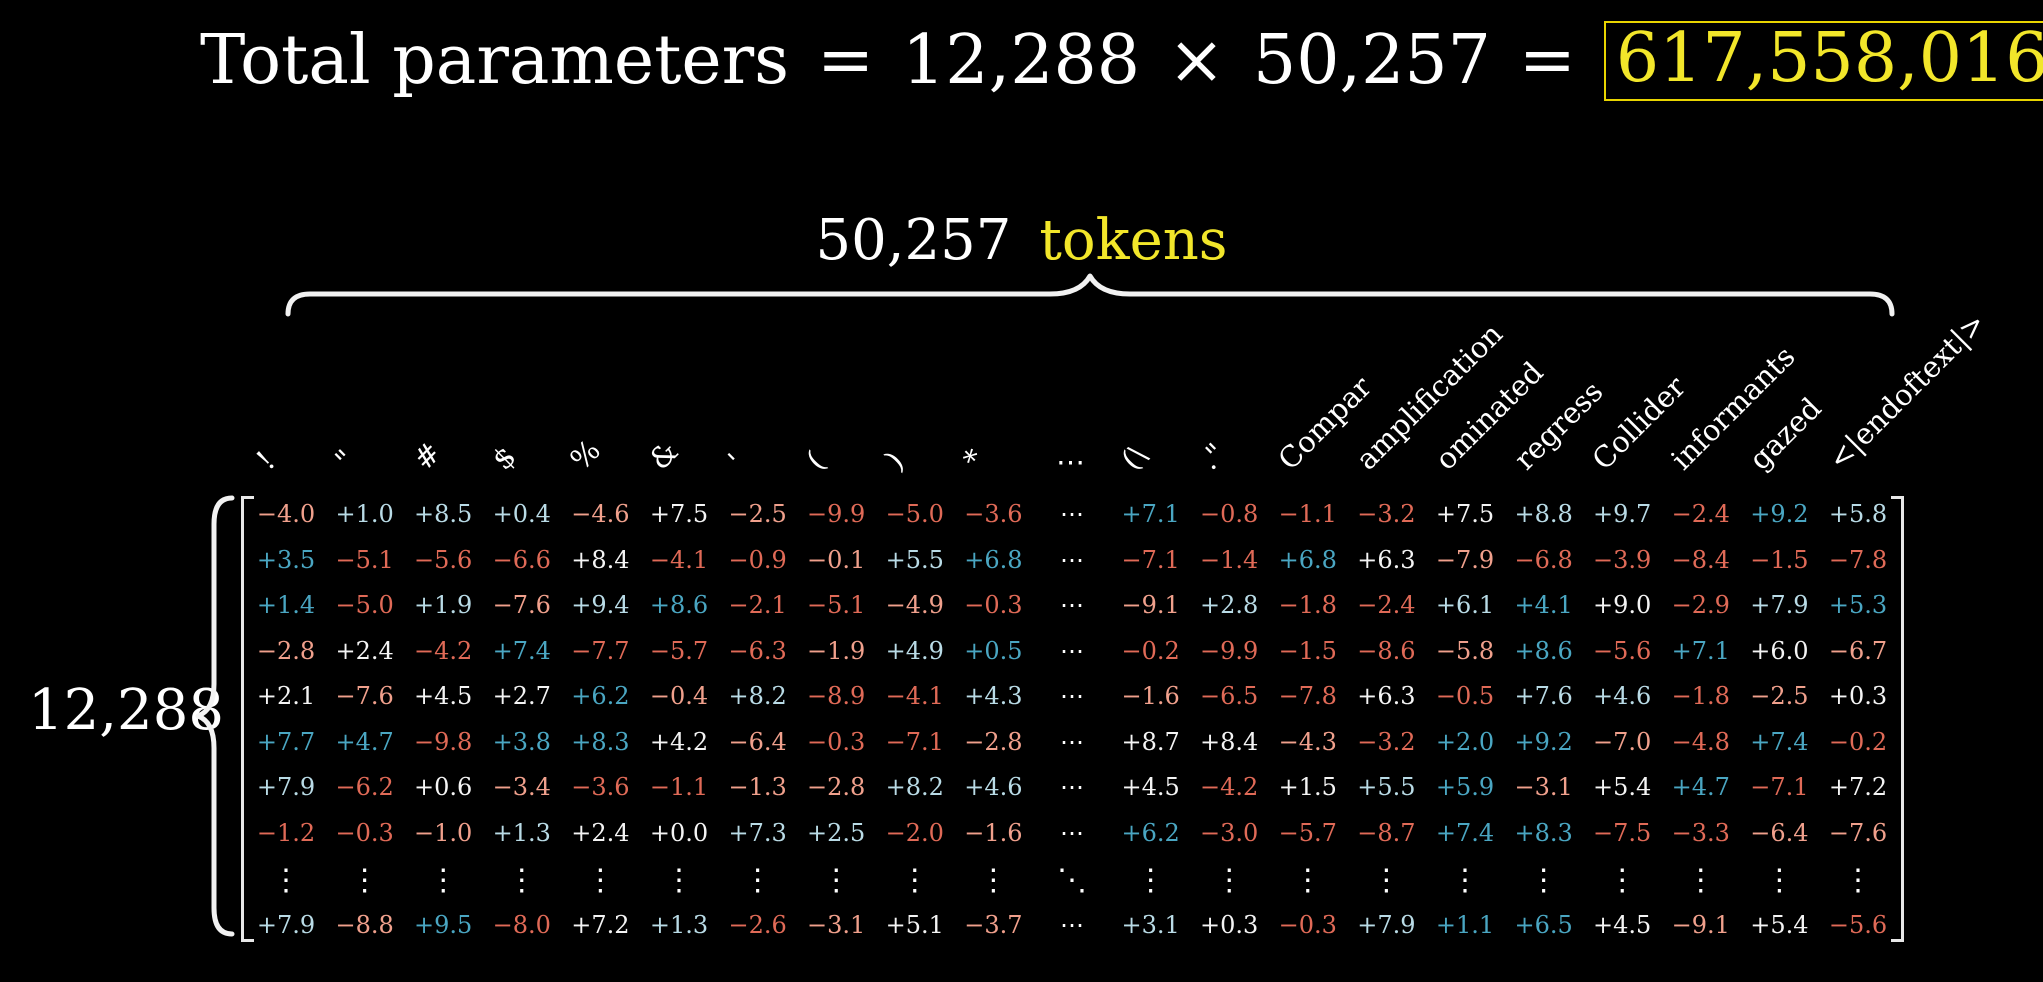 Image resolution: width=2043 pixels, height=982 pixels. What do you see at coordinates (1386, 560) in the screenshot?
I see `matrix-cell: +6.3` at bounding box center [1386, 560].